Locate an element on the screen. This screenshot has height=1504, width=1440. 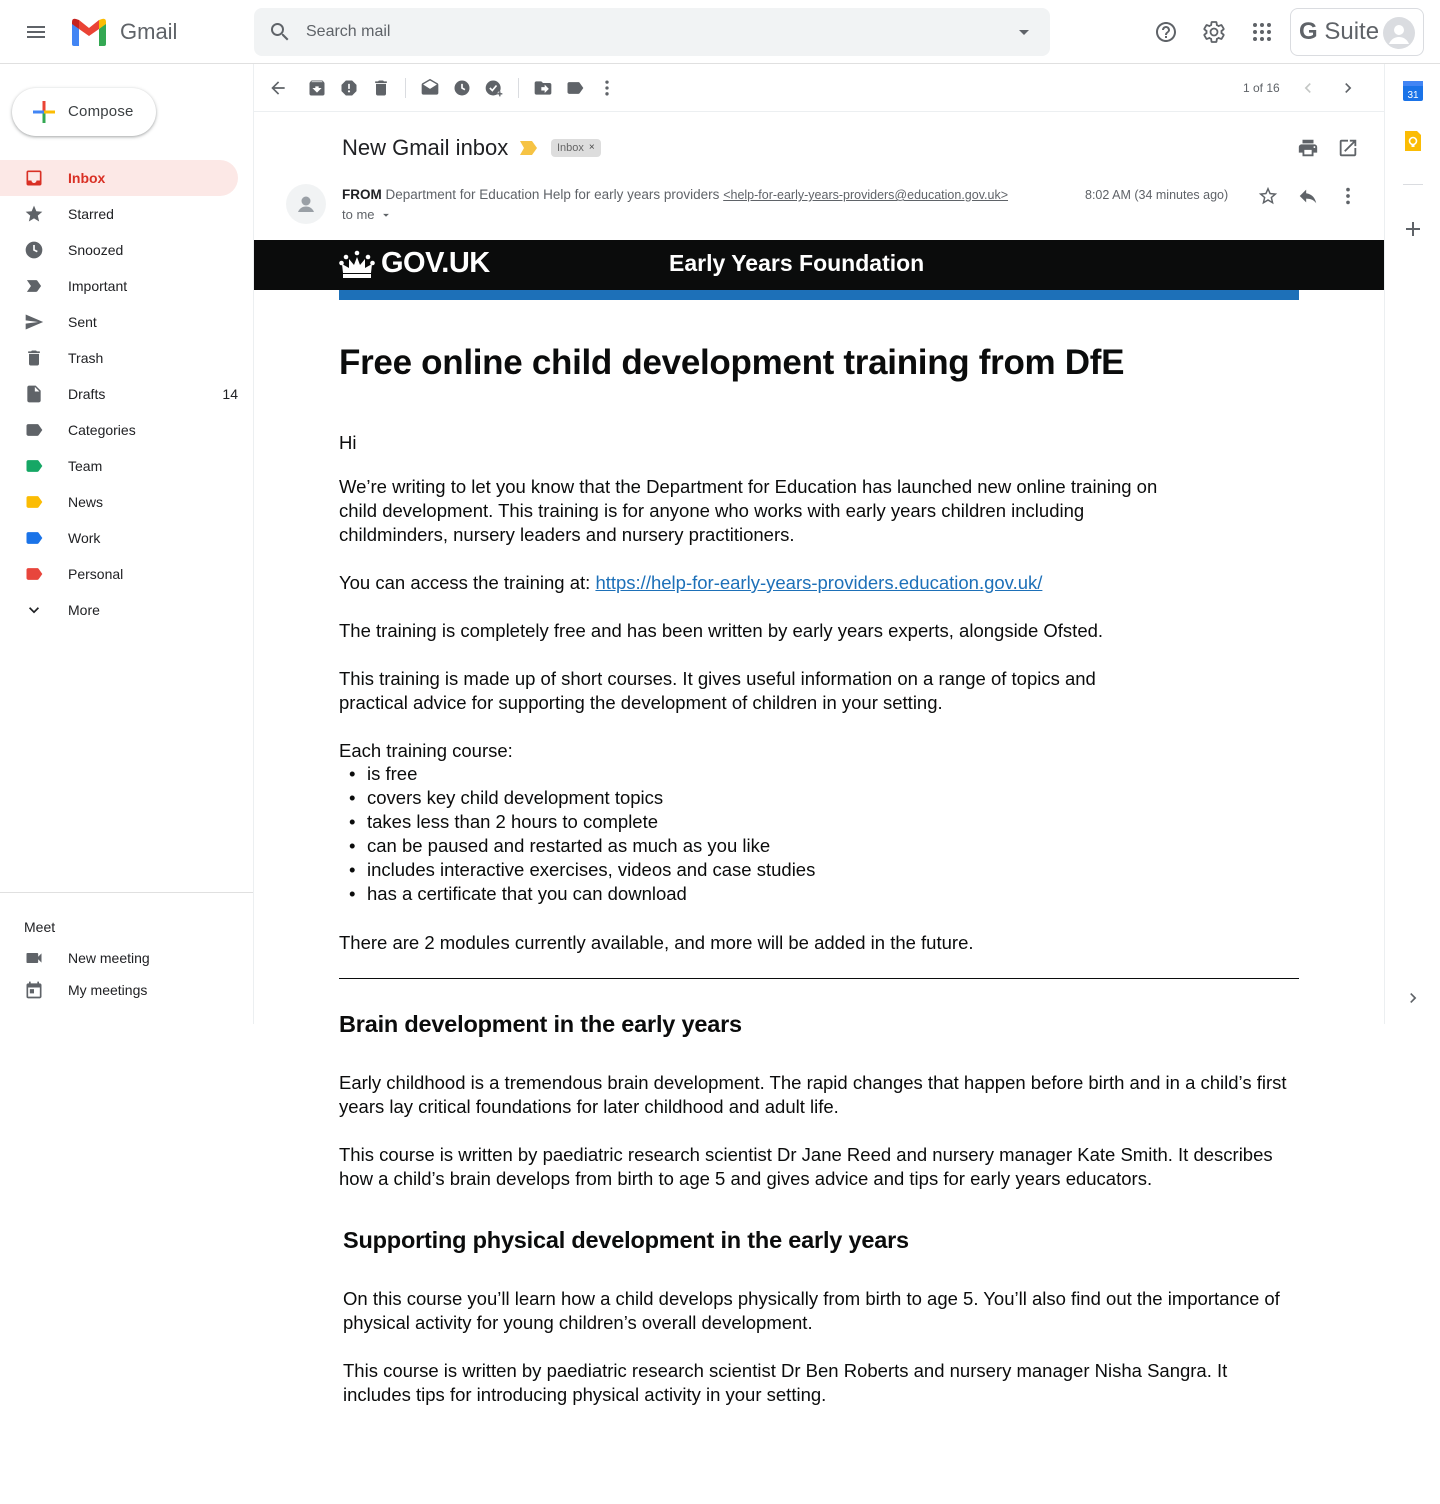
sidebar-item-snoozed: Snoozed is located at coordinates (119, 250).